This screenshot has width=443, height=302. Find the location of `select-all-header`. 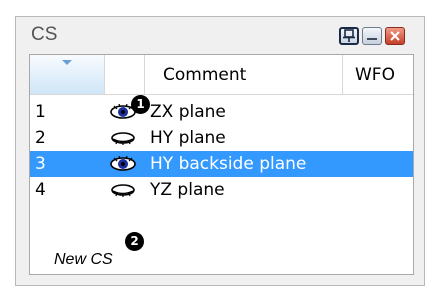

select-all-header is located at coordinates (67, 74).